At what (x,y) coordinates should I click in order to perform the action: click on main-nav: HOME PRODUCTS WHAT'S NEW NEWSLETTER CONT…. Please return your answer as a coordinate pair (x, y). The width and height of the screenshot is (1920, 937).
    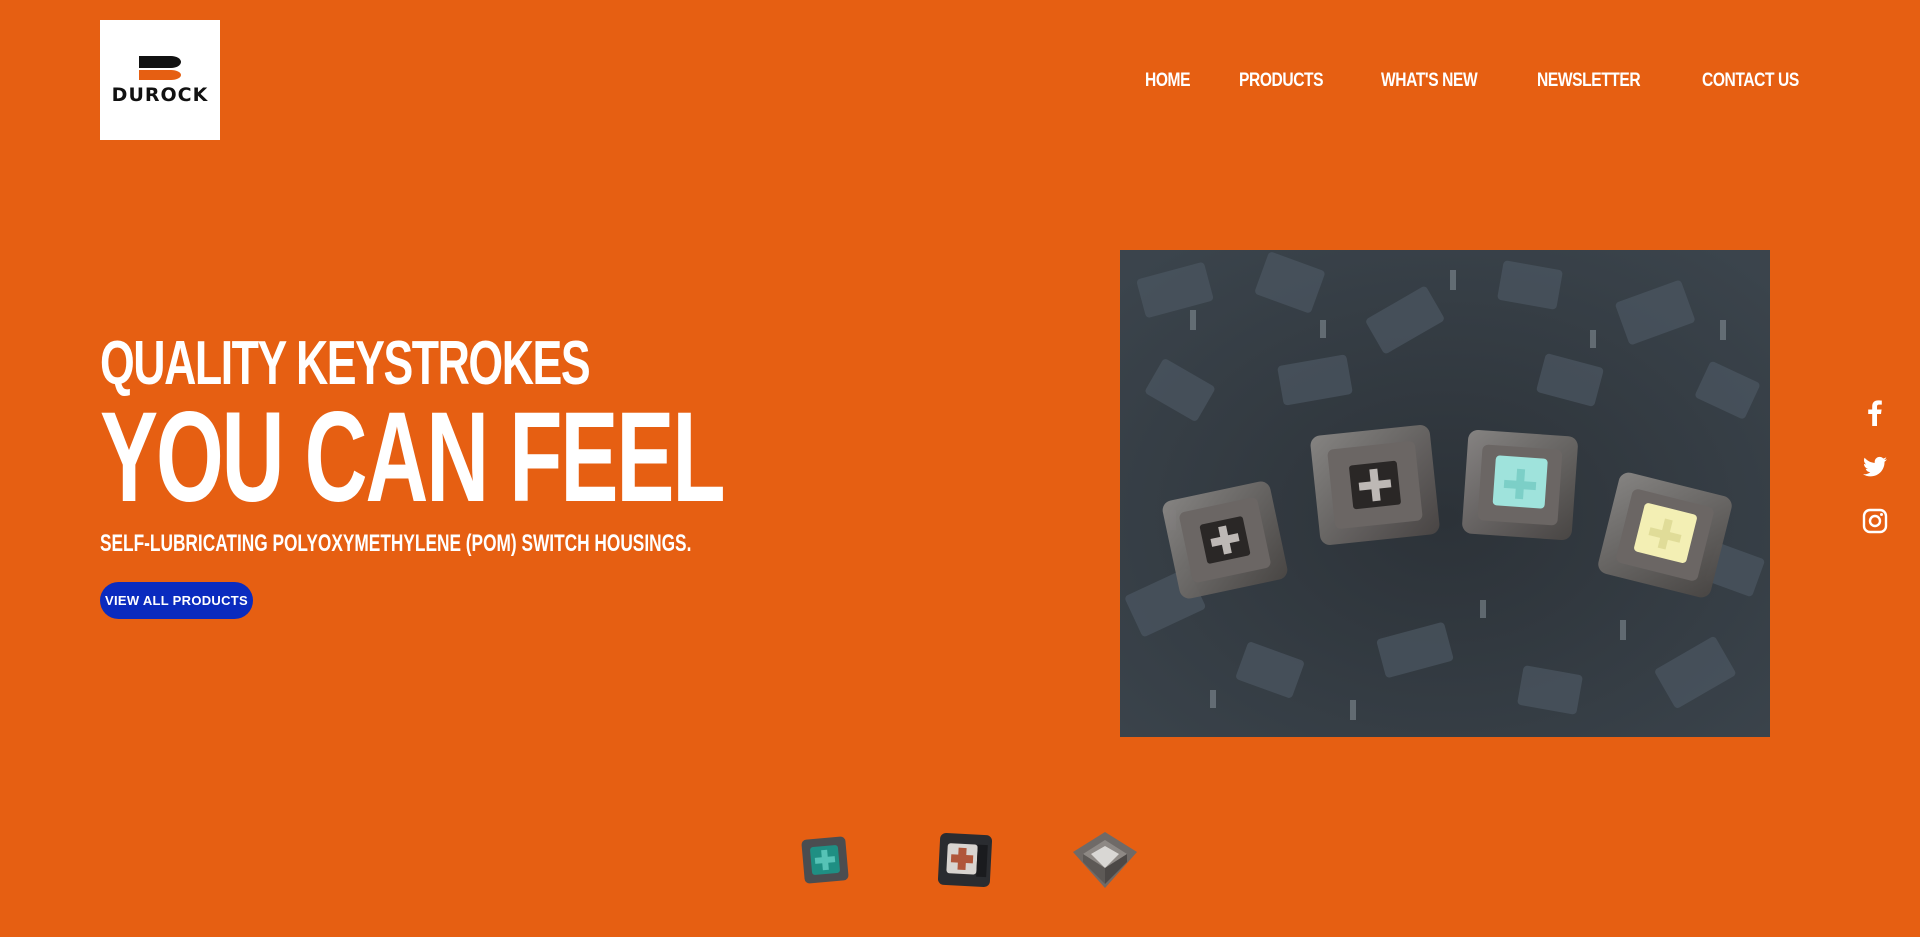
    Looking at the image, I should click on (1482, 81).